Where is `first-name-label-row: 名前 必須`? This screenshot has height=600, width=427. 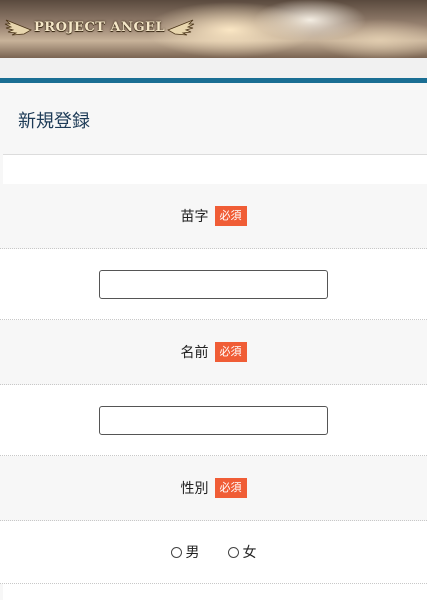
first-name-label-row: 名前 必須 is located at coordinates (213, 352).